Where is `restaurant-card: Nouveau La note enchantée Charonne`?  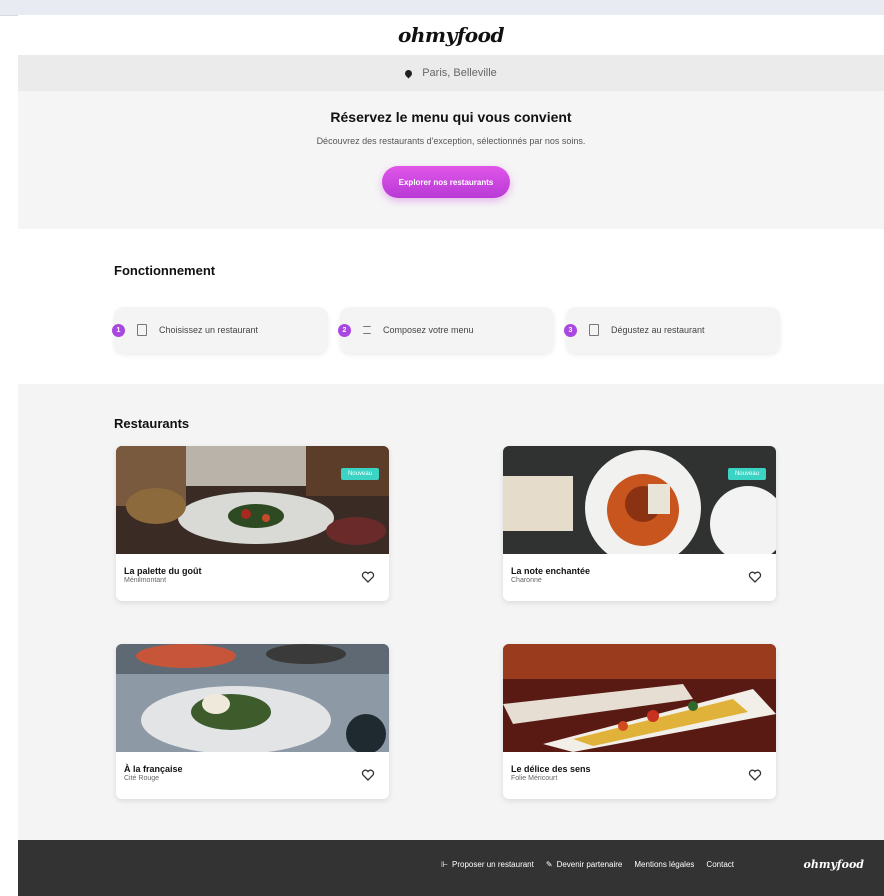 restaurant-card: Nouveau La note enchantée Charonne is located at coordinates (639, 523).